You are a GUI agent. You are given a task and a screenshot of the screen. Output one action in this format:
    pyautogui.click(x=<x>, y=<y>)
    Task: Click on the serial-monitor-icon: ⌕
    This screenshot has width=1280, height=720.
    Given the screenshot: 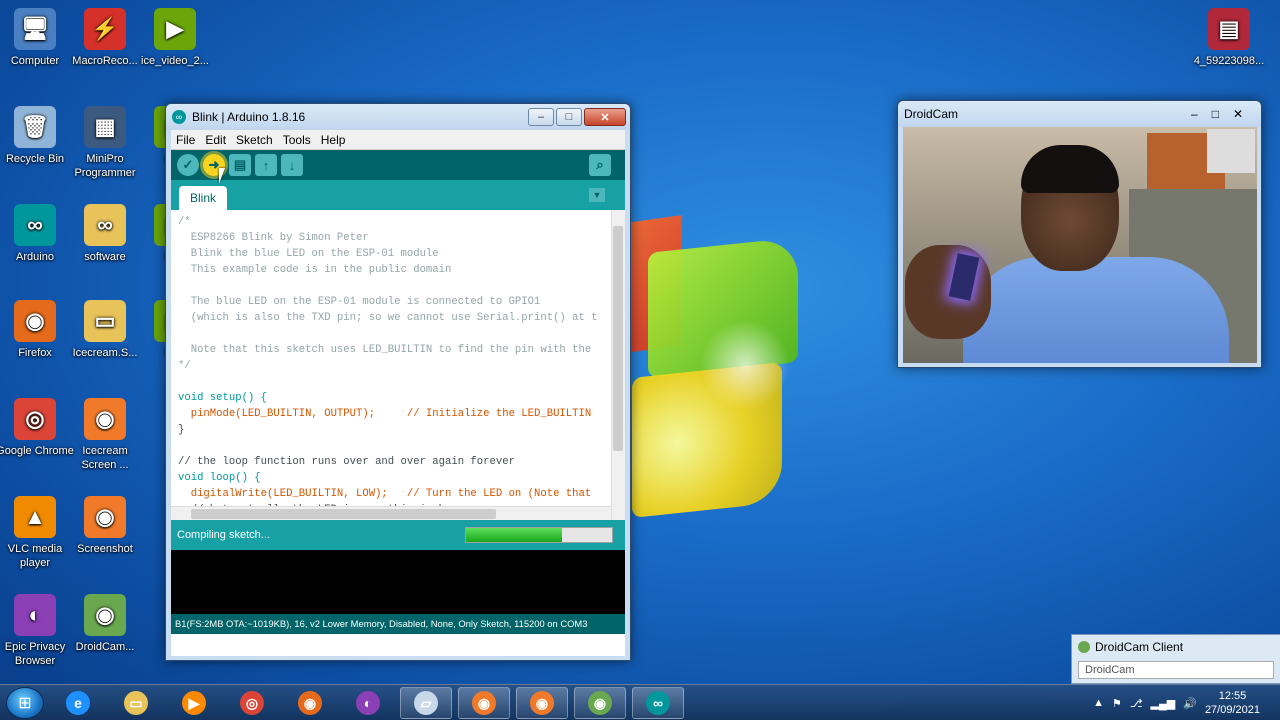 What is the action you would take?
    pyautogui.click(x=600, y=165)
    